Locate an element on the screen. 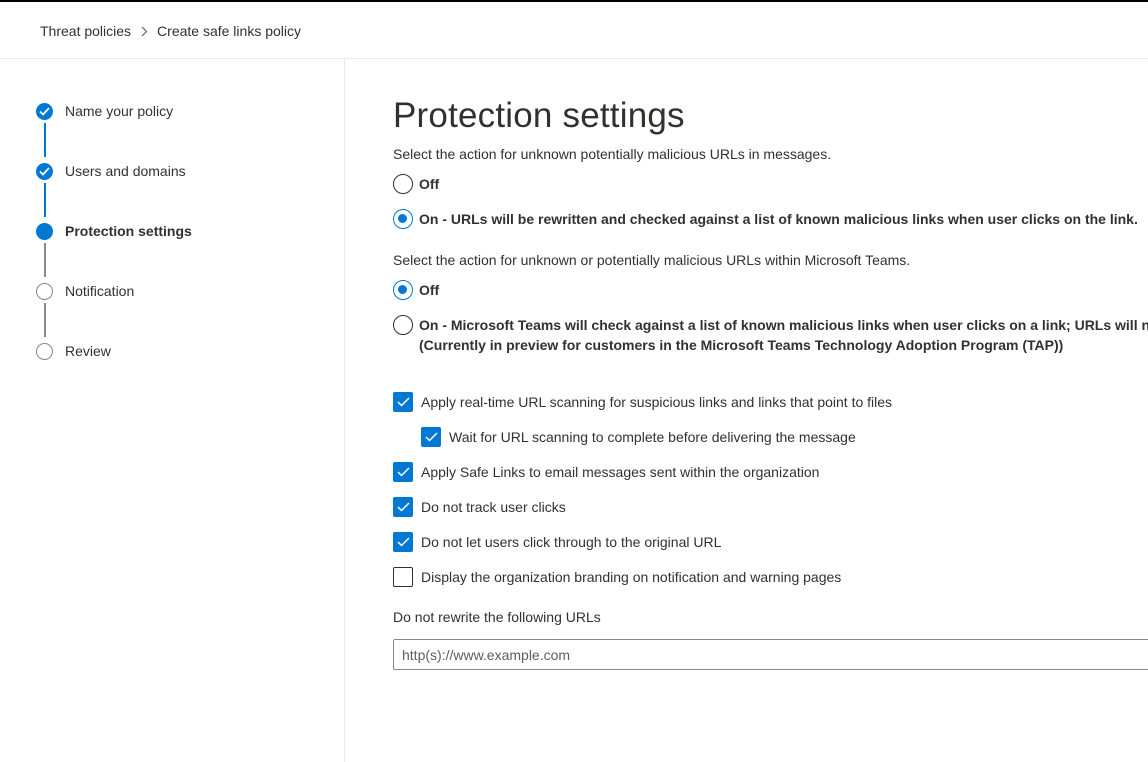 This screenshot has height=762, width=1148. wizard-step-name-your-policy: Name your policy is located at coordinates (176, 112).